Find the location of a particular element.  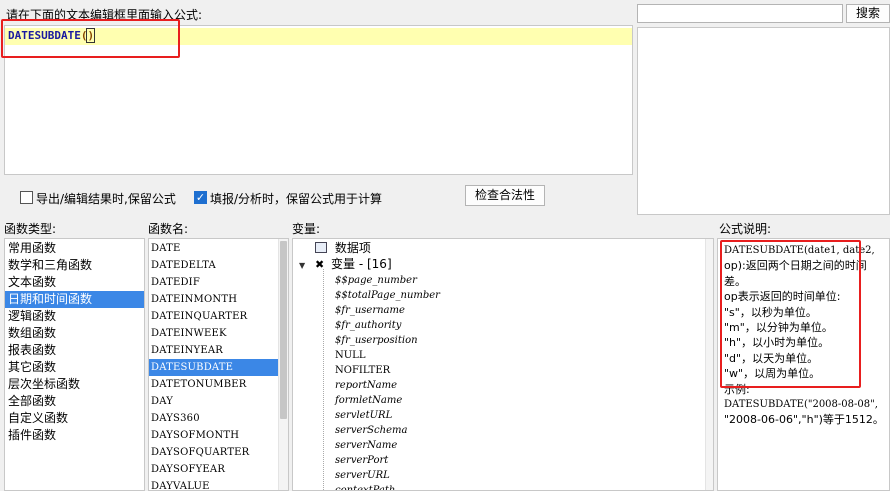

data-item-icon is located at coordinates (321, 247).